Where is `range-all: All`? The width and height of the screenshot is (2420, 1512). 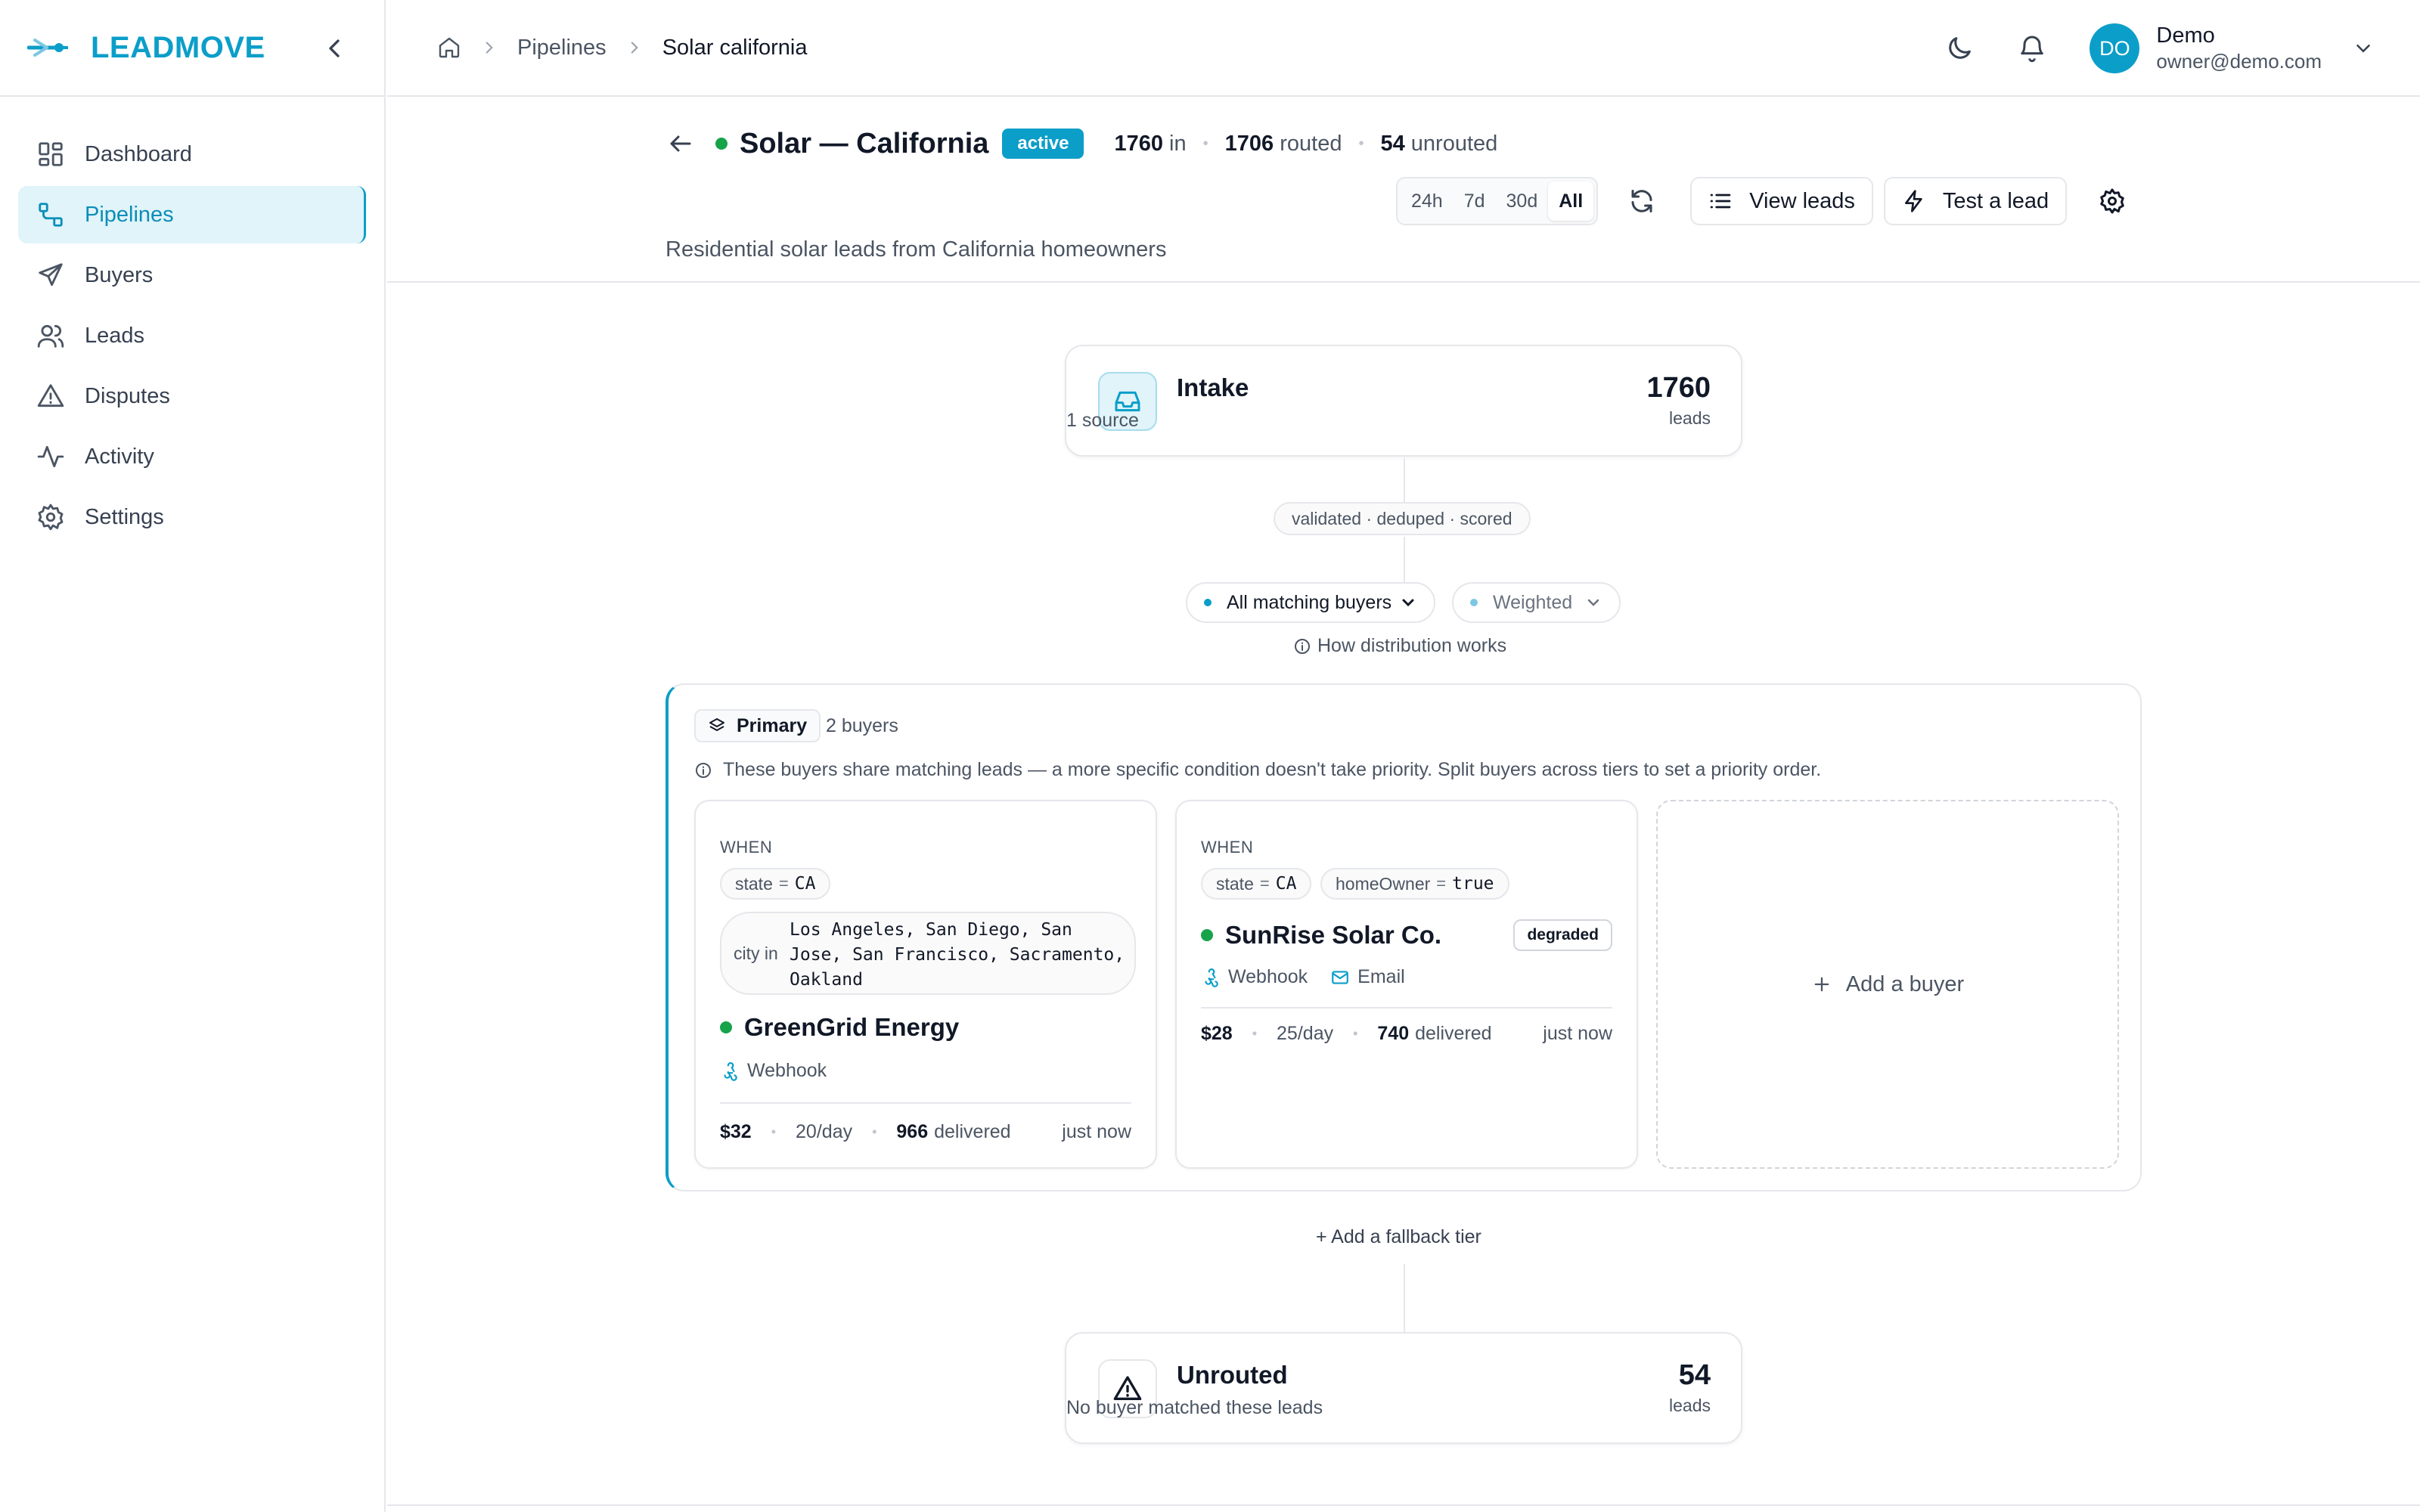
range-all: All is located at coordinates (1571, 201).